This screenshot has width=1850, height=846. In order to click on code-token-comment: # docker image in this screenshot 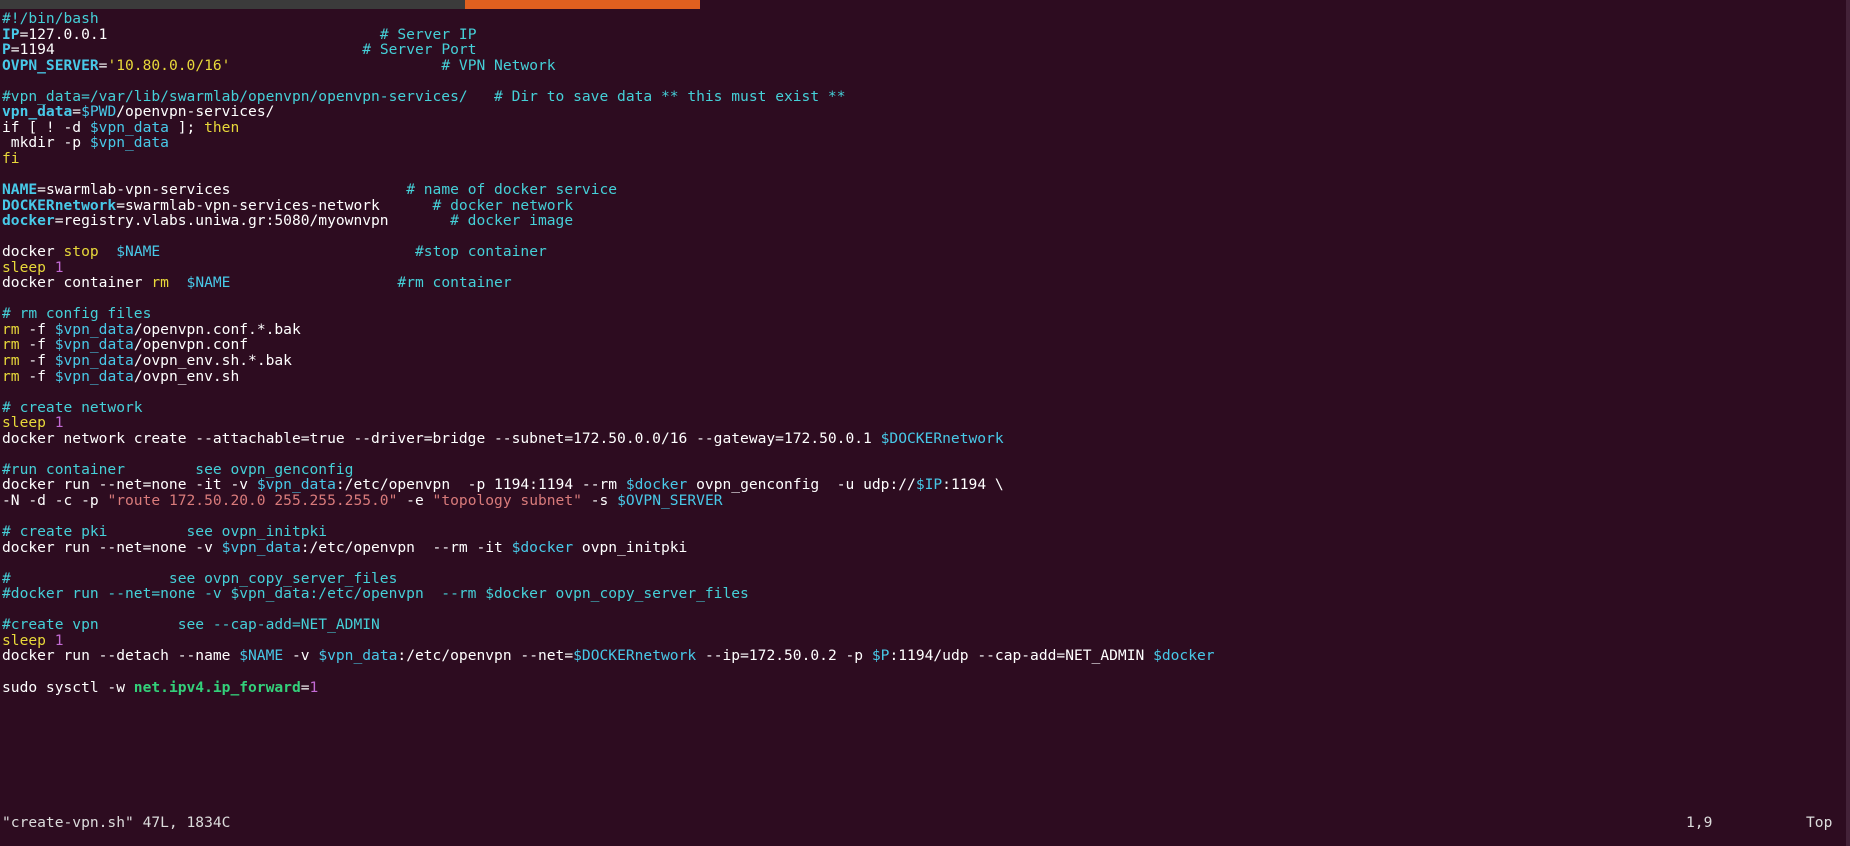, I will do `click(512, 221)`.